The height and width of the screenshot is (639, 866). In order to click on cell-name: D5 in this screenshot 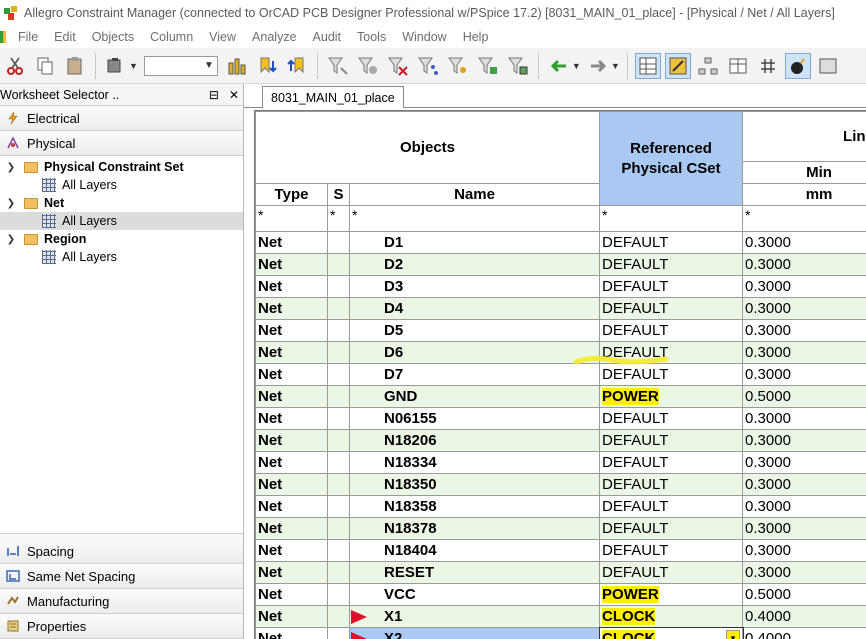, I will do `click(474, 330)`.